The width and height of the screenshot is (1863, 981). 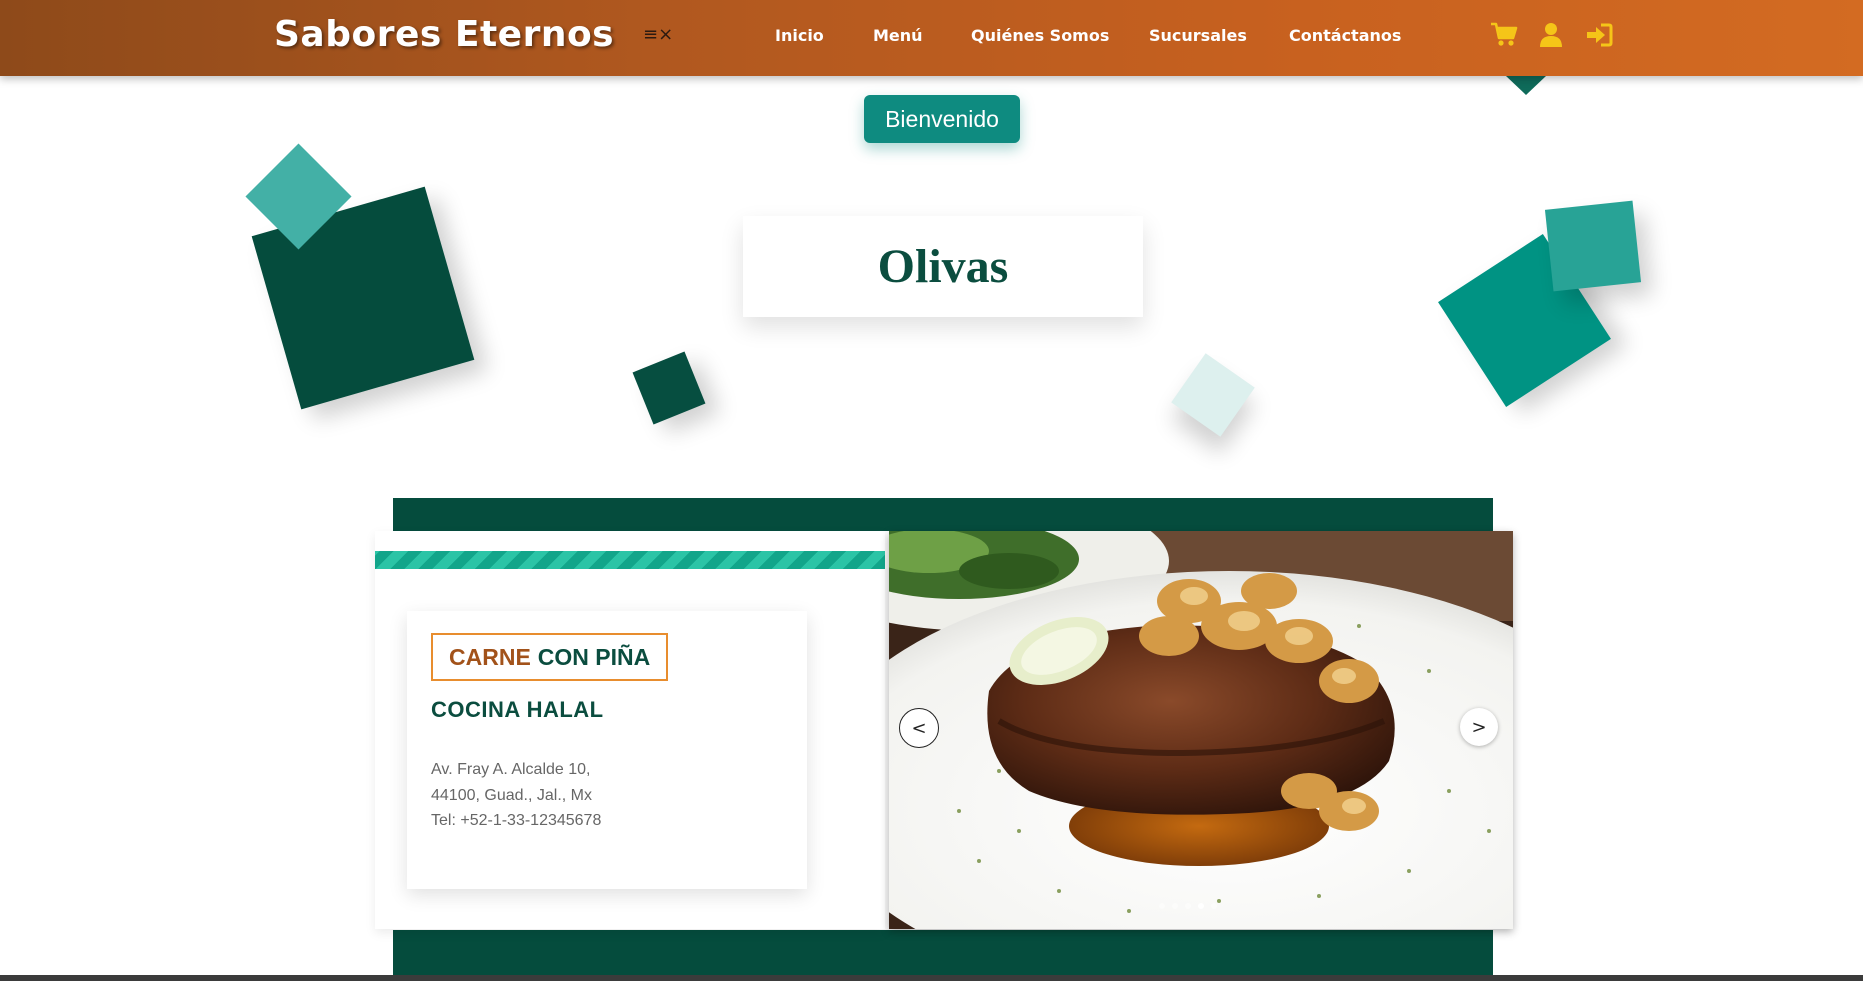 What do you see at coordinates (1198, 35) in the screenshot?
I see `nav-link-sucursales: Sucursales` at bounding box center [1198, 35].